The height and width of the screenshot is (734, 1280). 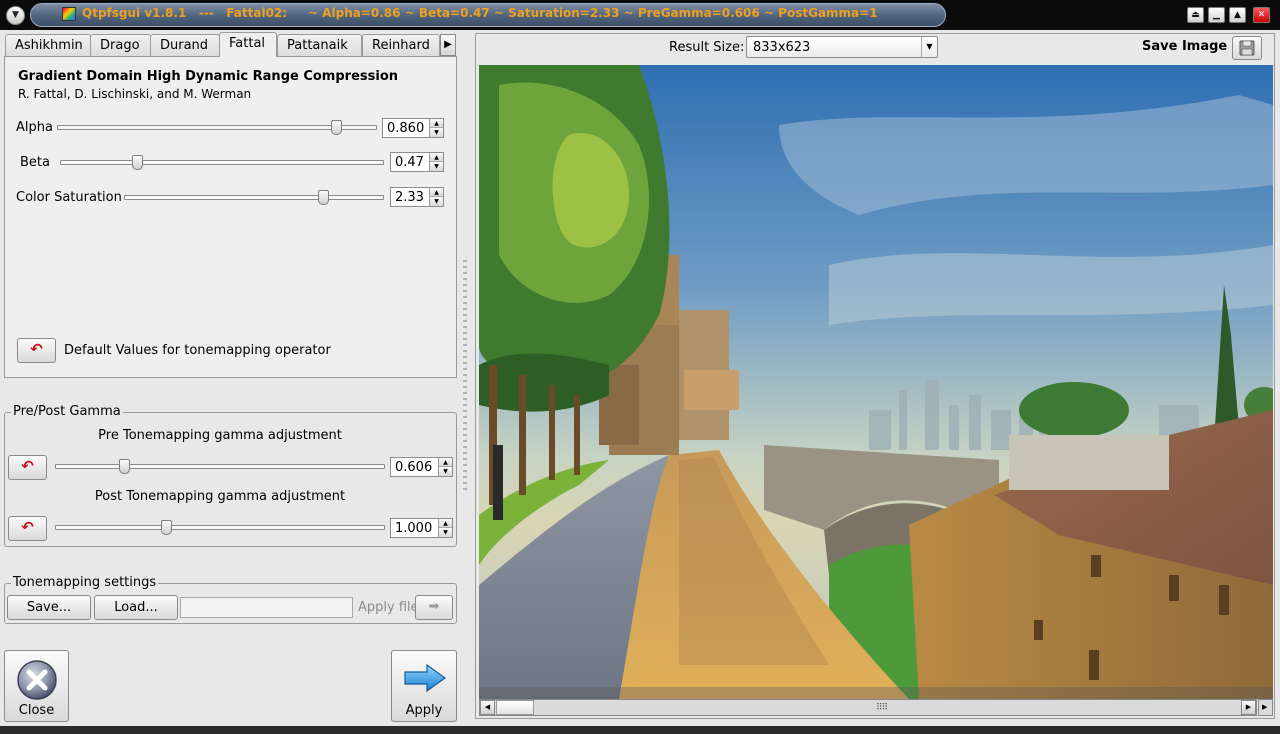 I want to click on tab-pattanaik: Pattanaik, so click(x=319, y=45).